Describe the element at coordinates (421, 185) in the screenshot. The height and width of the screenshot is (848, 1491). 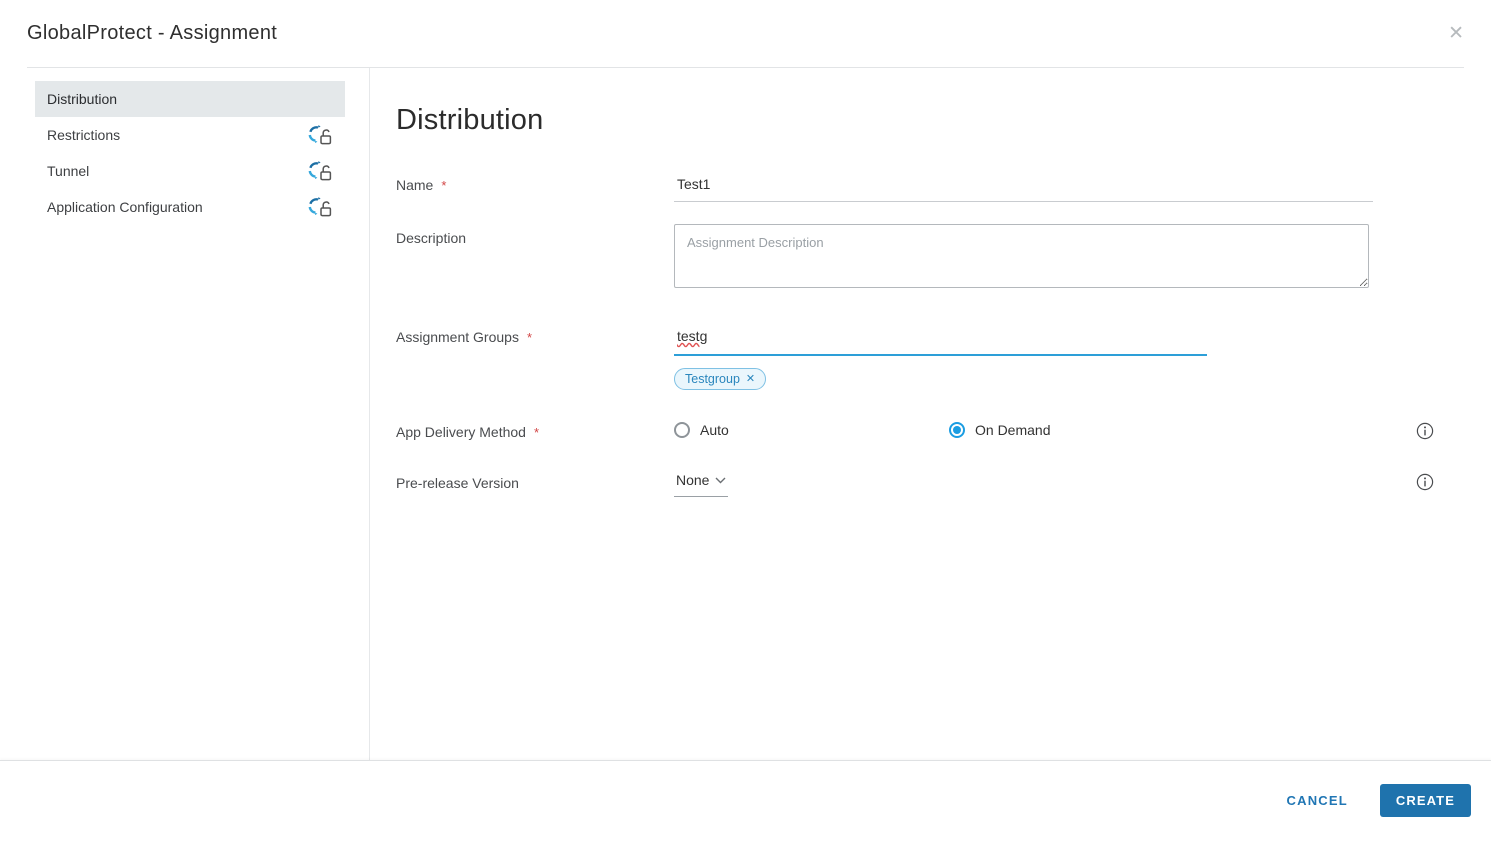
I see `name-label: Name *` at that location.